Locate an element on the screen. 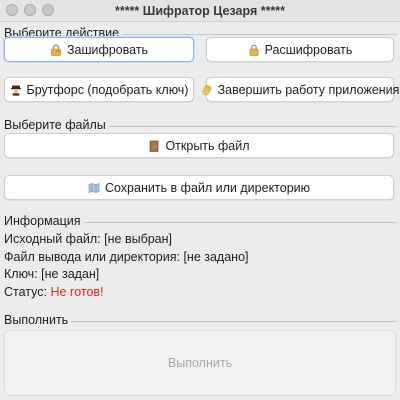  save-file-button-label: Сохранить в файл или директорию is located at coordinates (207, 187).